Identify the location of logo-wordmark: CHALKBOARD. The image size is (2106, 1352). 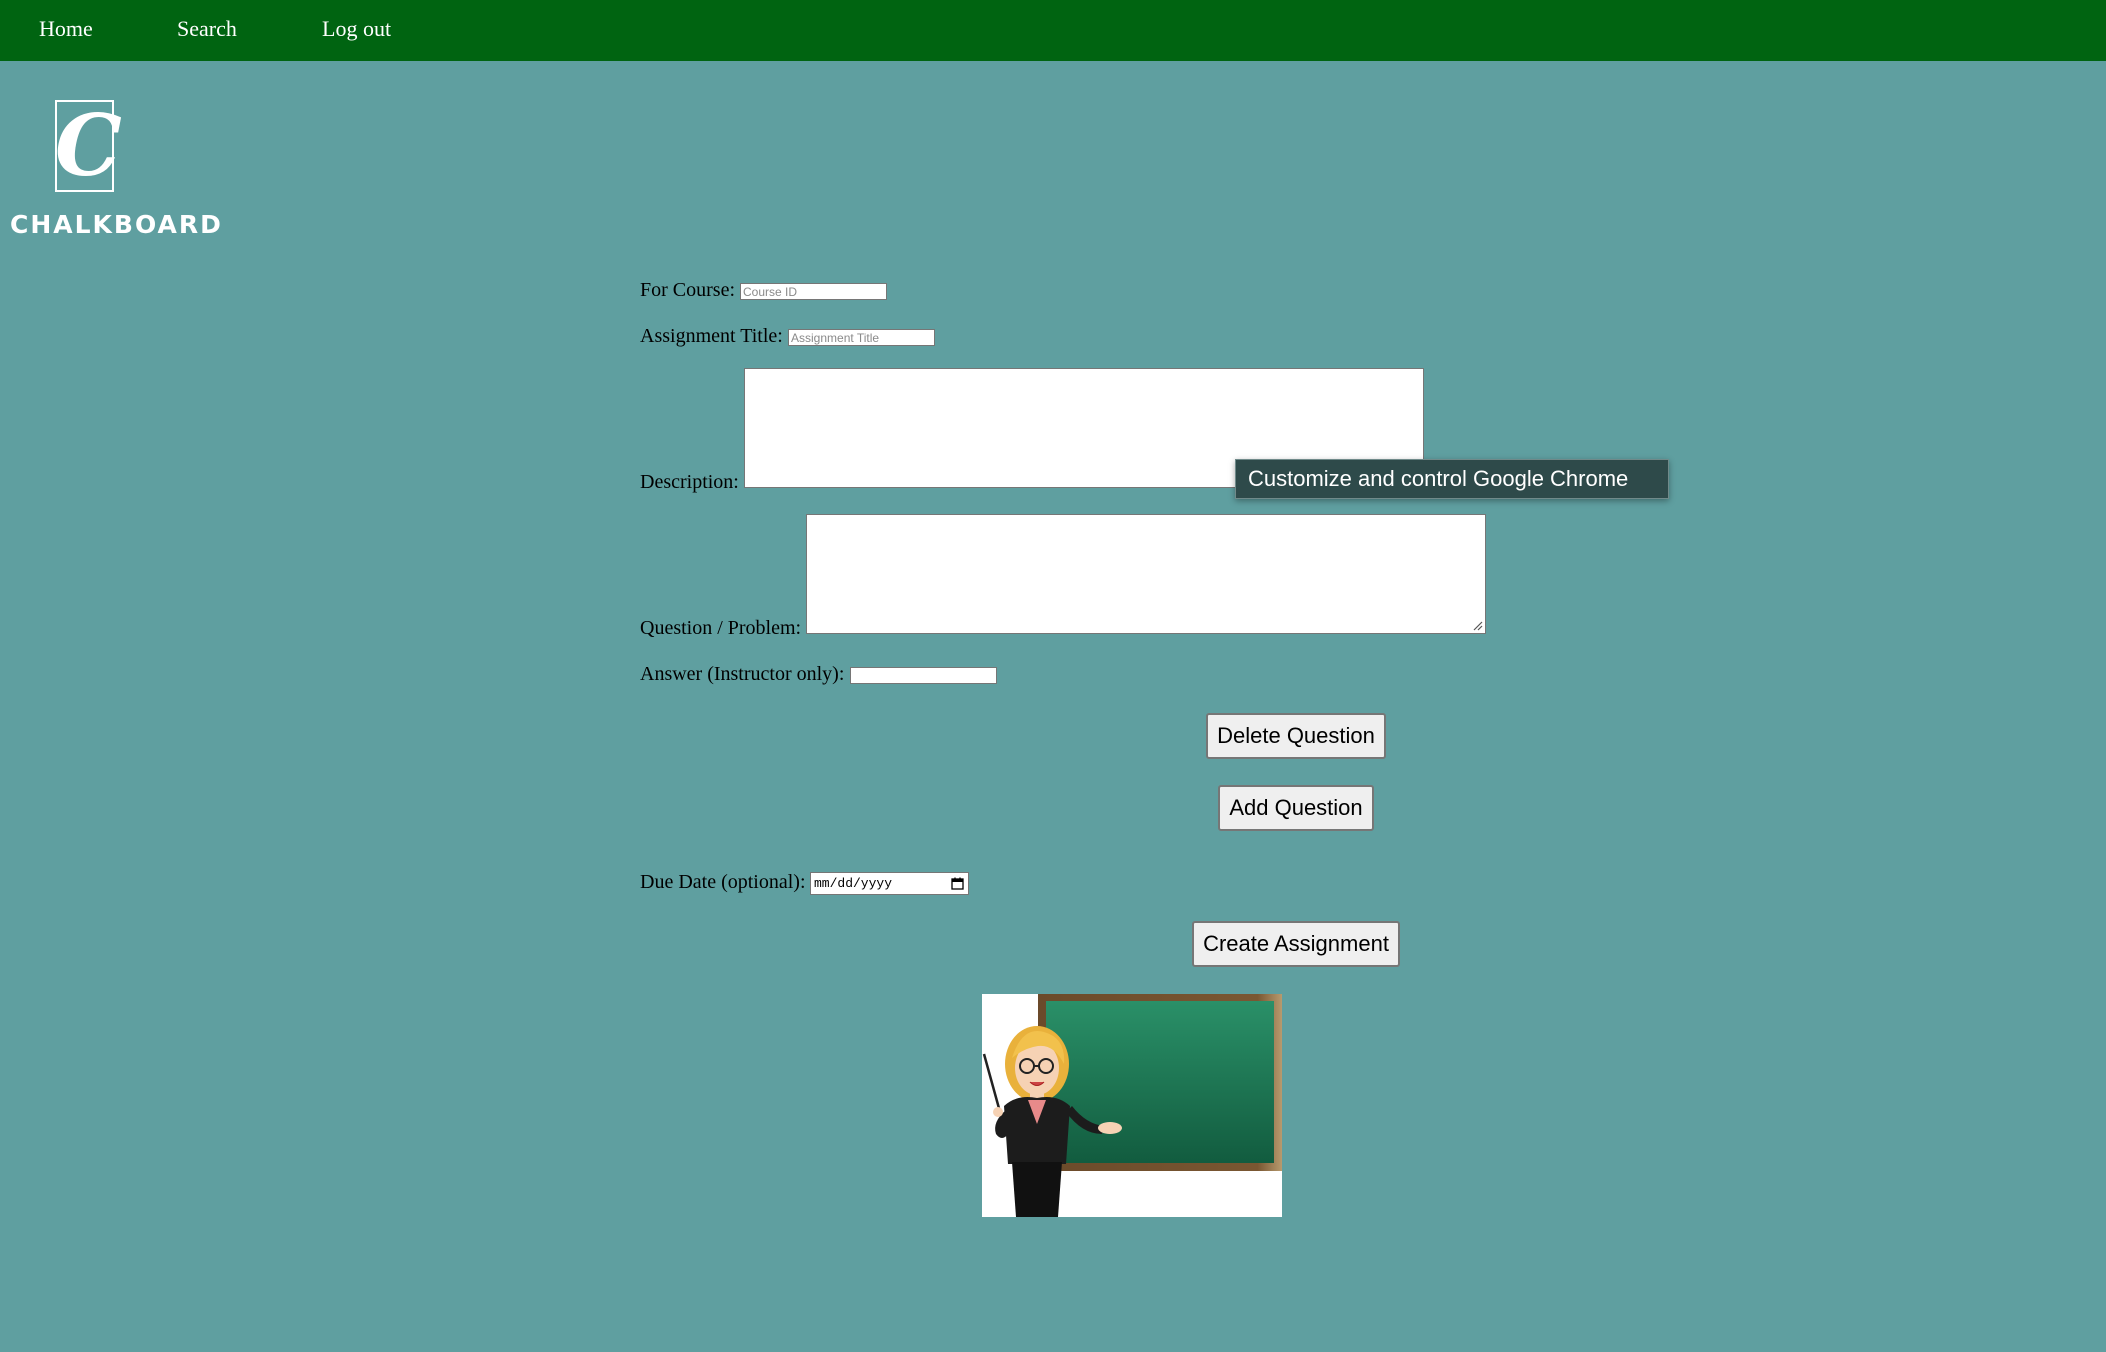
(116, 224).